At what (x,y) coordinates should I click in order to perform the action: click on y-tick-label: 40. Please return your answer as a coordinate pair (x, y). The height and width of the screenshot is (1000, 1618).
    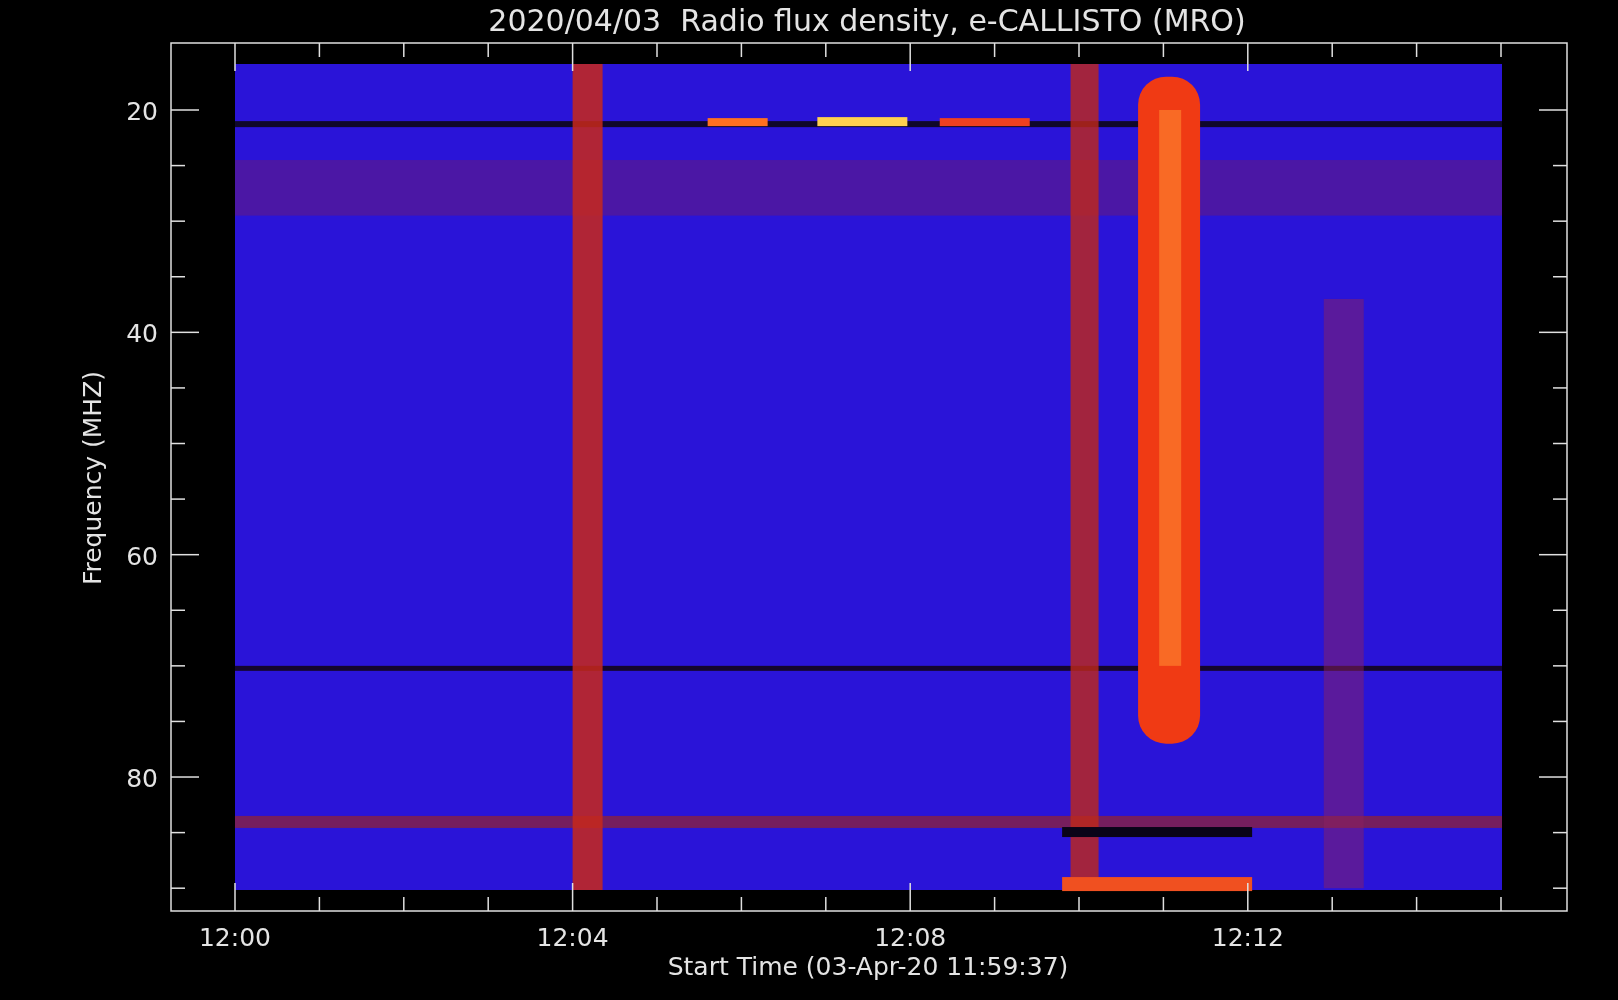
    Looking at the image, I should click on (142, 334).